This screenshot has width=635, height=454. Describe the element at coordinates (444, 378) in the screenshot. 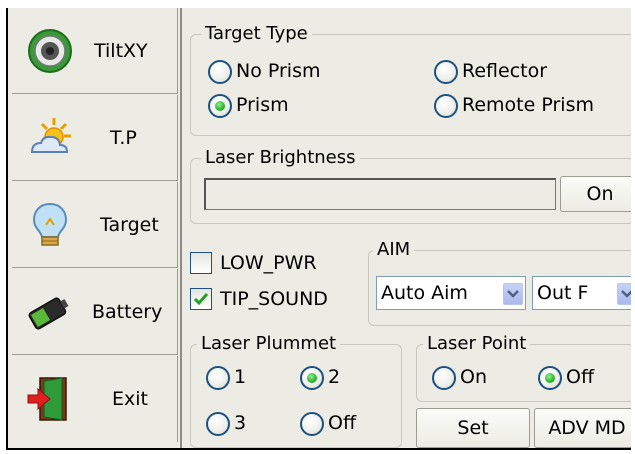

I see `radio-laser-point-on` at that location.